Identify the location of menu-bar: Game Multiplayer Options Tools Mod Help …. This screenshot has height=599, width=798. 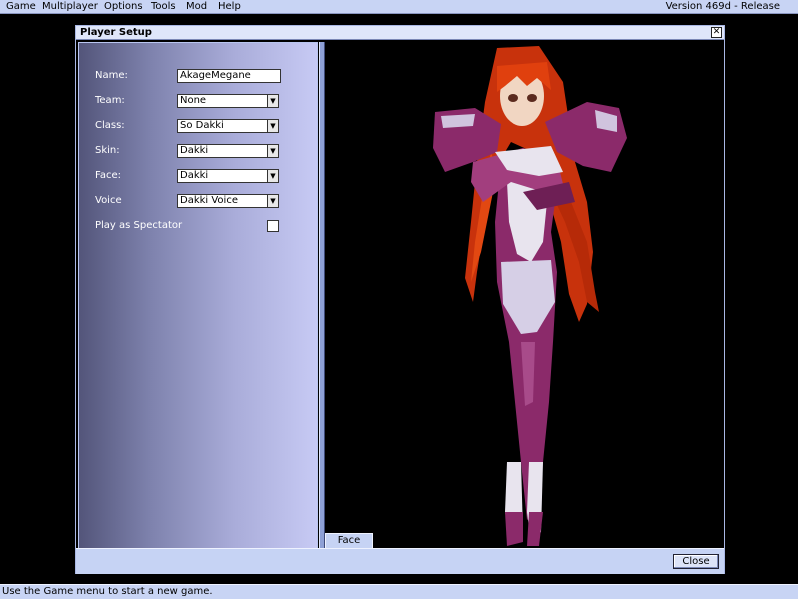
(399, 7).